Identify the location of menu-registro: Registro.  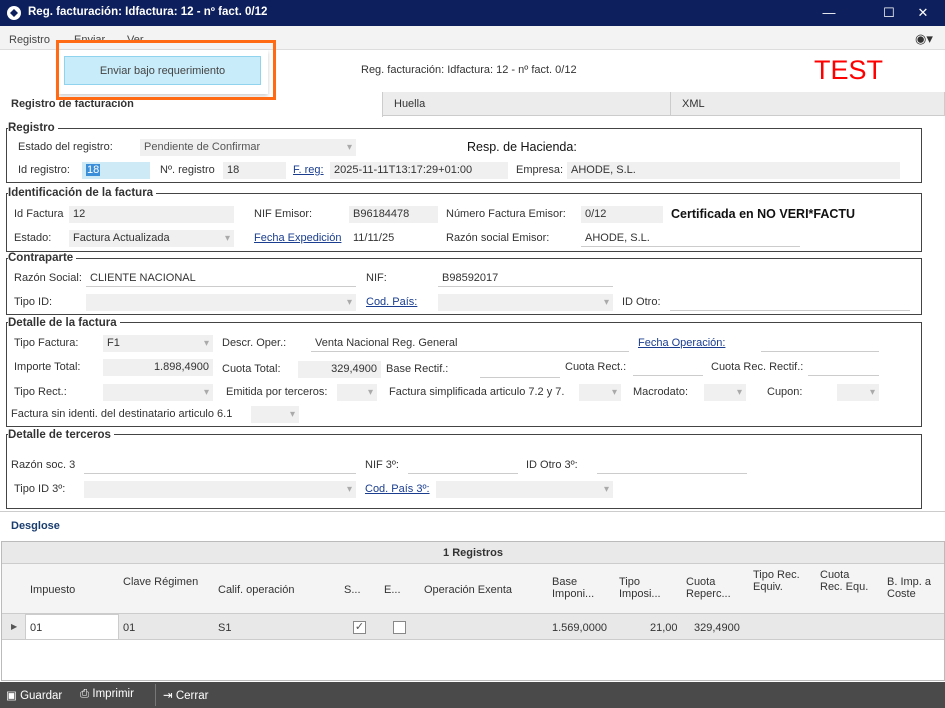
(29, 40).